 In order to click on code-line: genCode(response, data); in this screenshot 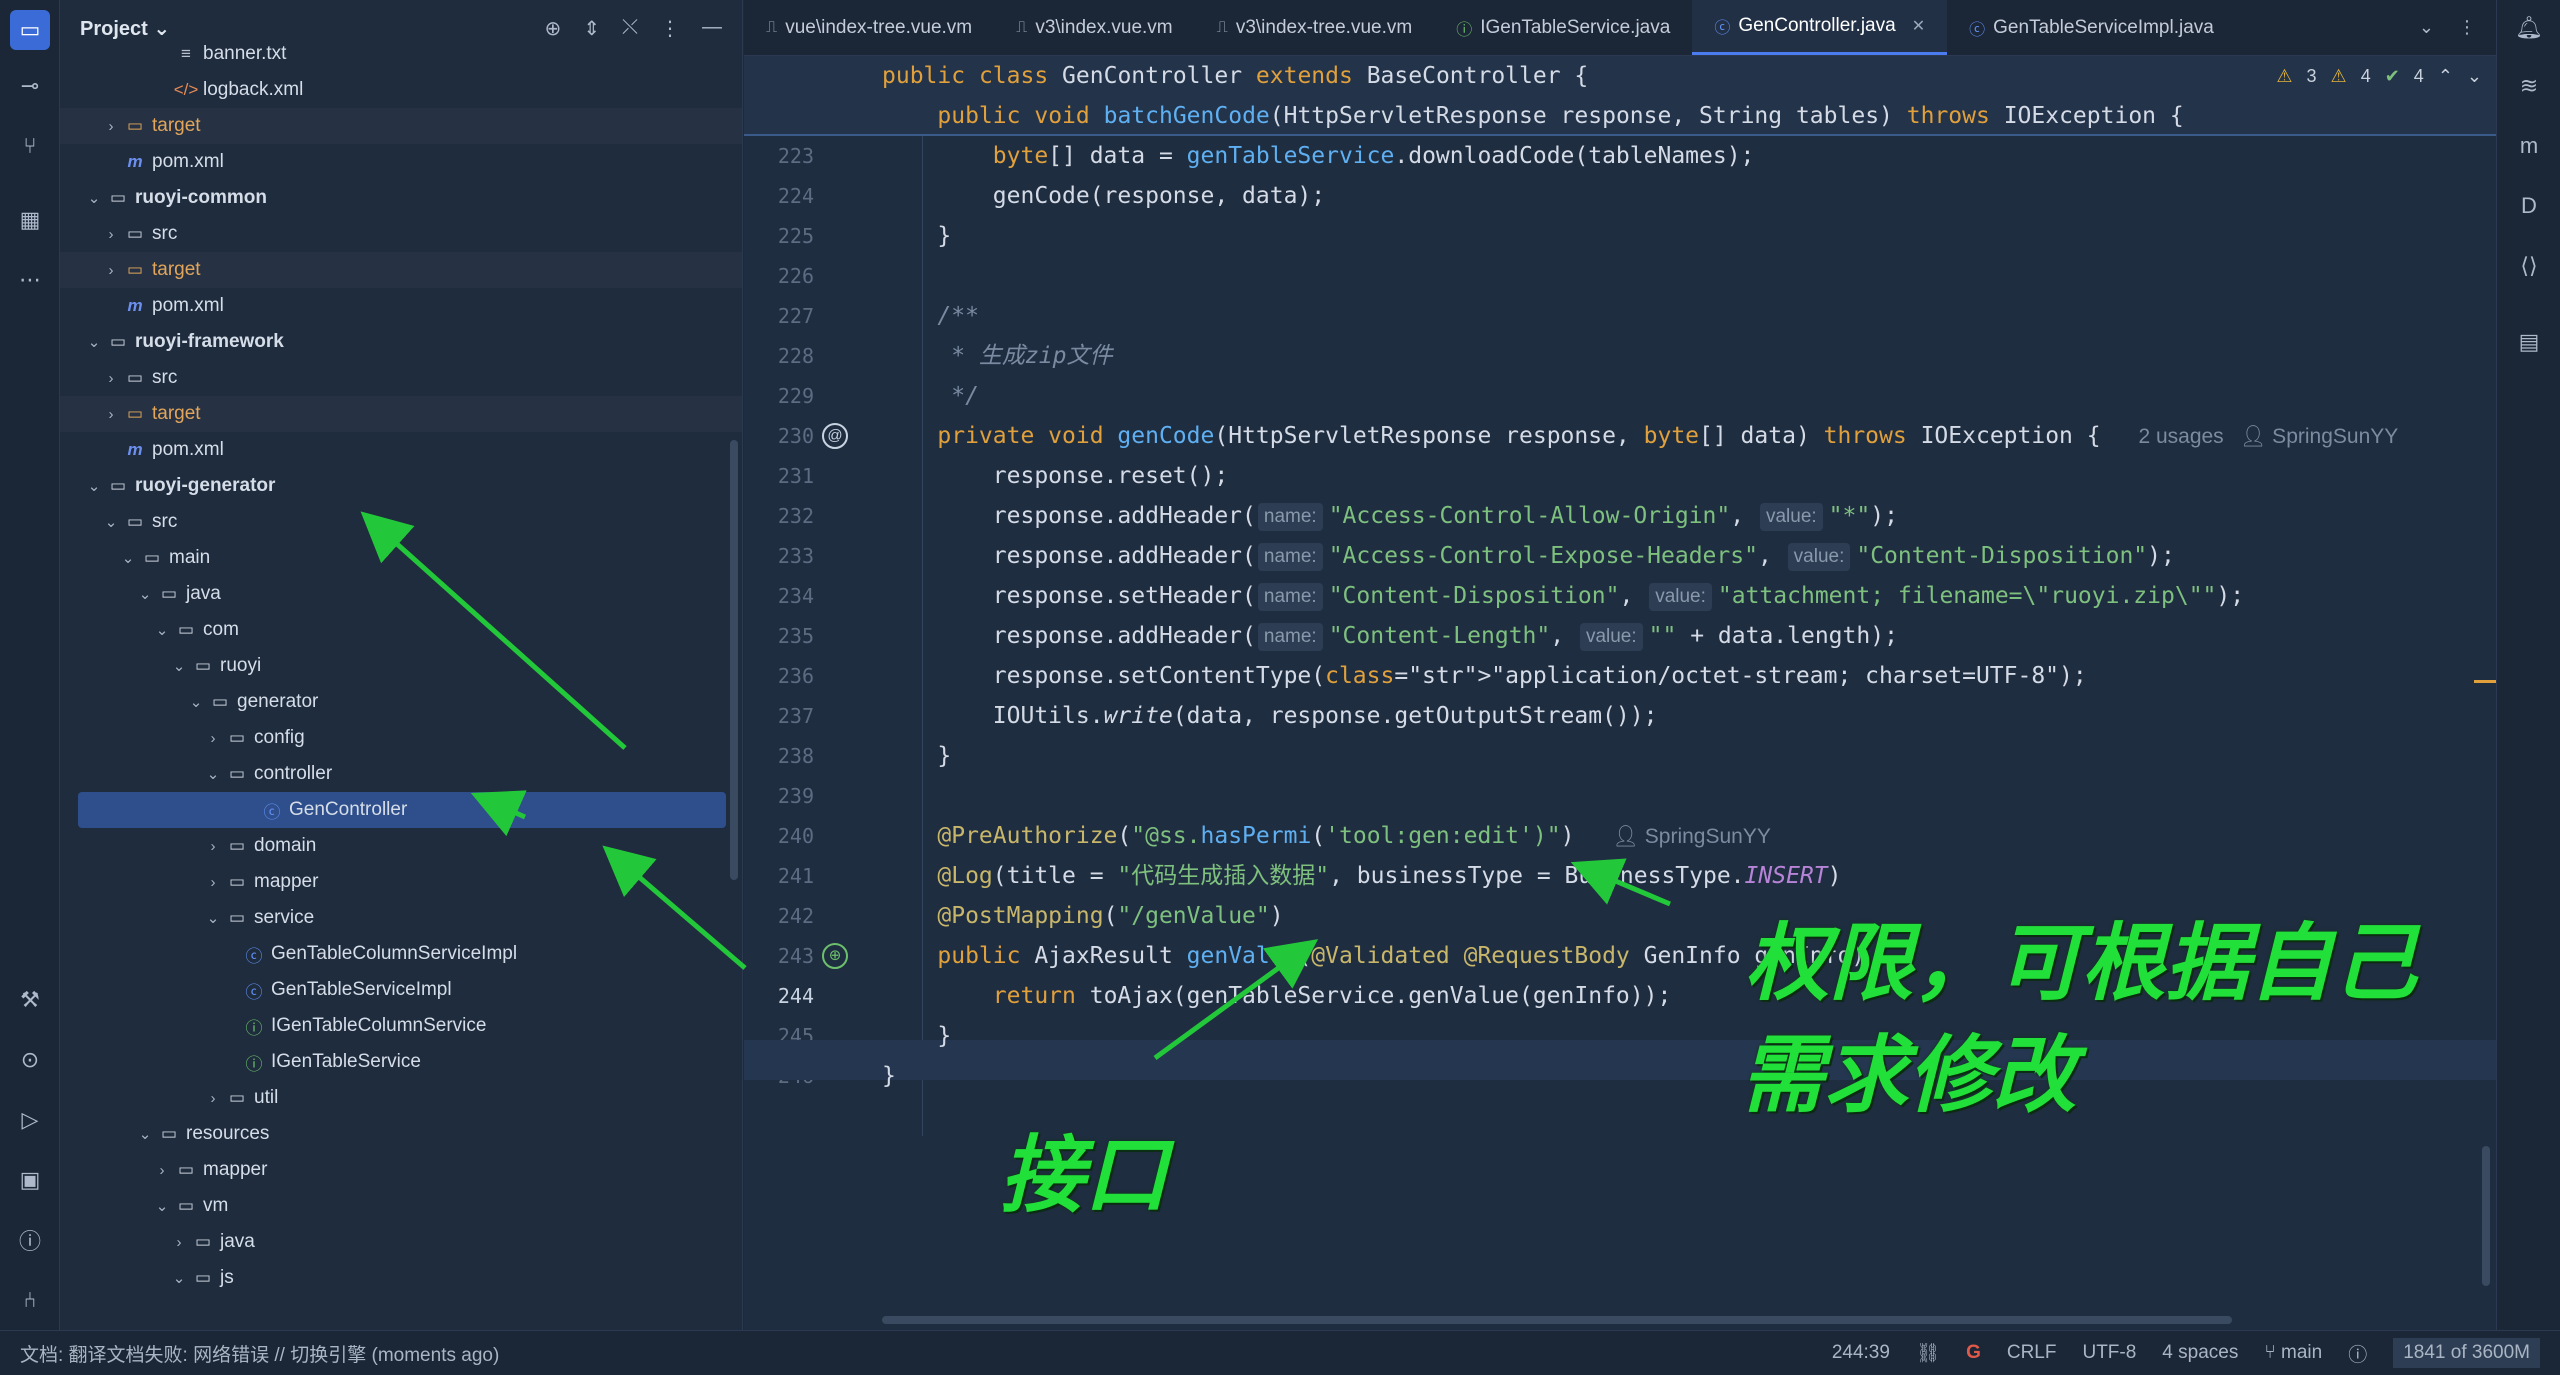, I will do `click(1103, 196)`.